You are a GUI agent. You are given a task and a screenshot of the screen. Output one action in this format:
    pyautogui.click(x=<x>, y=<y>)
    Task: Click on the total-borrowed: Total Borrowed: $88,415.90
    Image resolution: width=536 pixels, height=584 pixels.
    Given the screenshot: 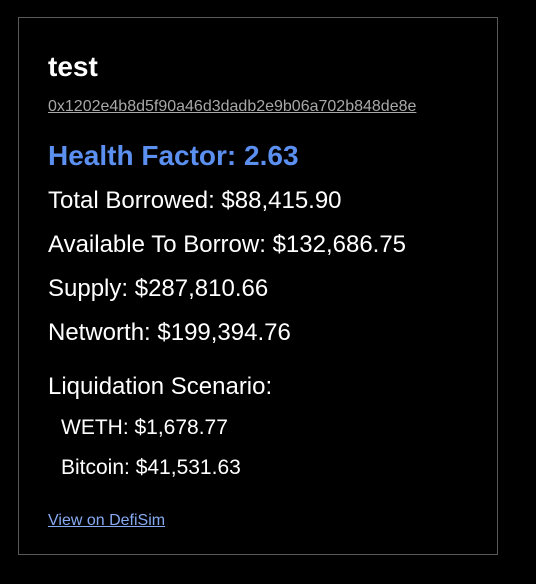 What is the action you would take?
    pyautogui.click(x=195, y=200)
    